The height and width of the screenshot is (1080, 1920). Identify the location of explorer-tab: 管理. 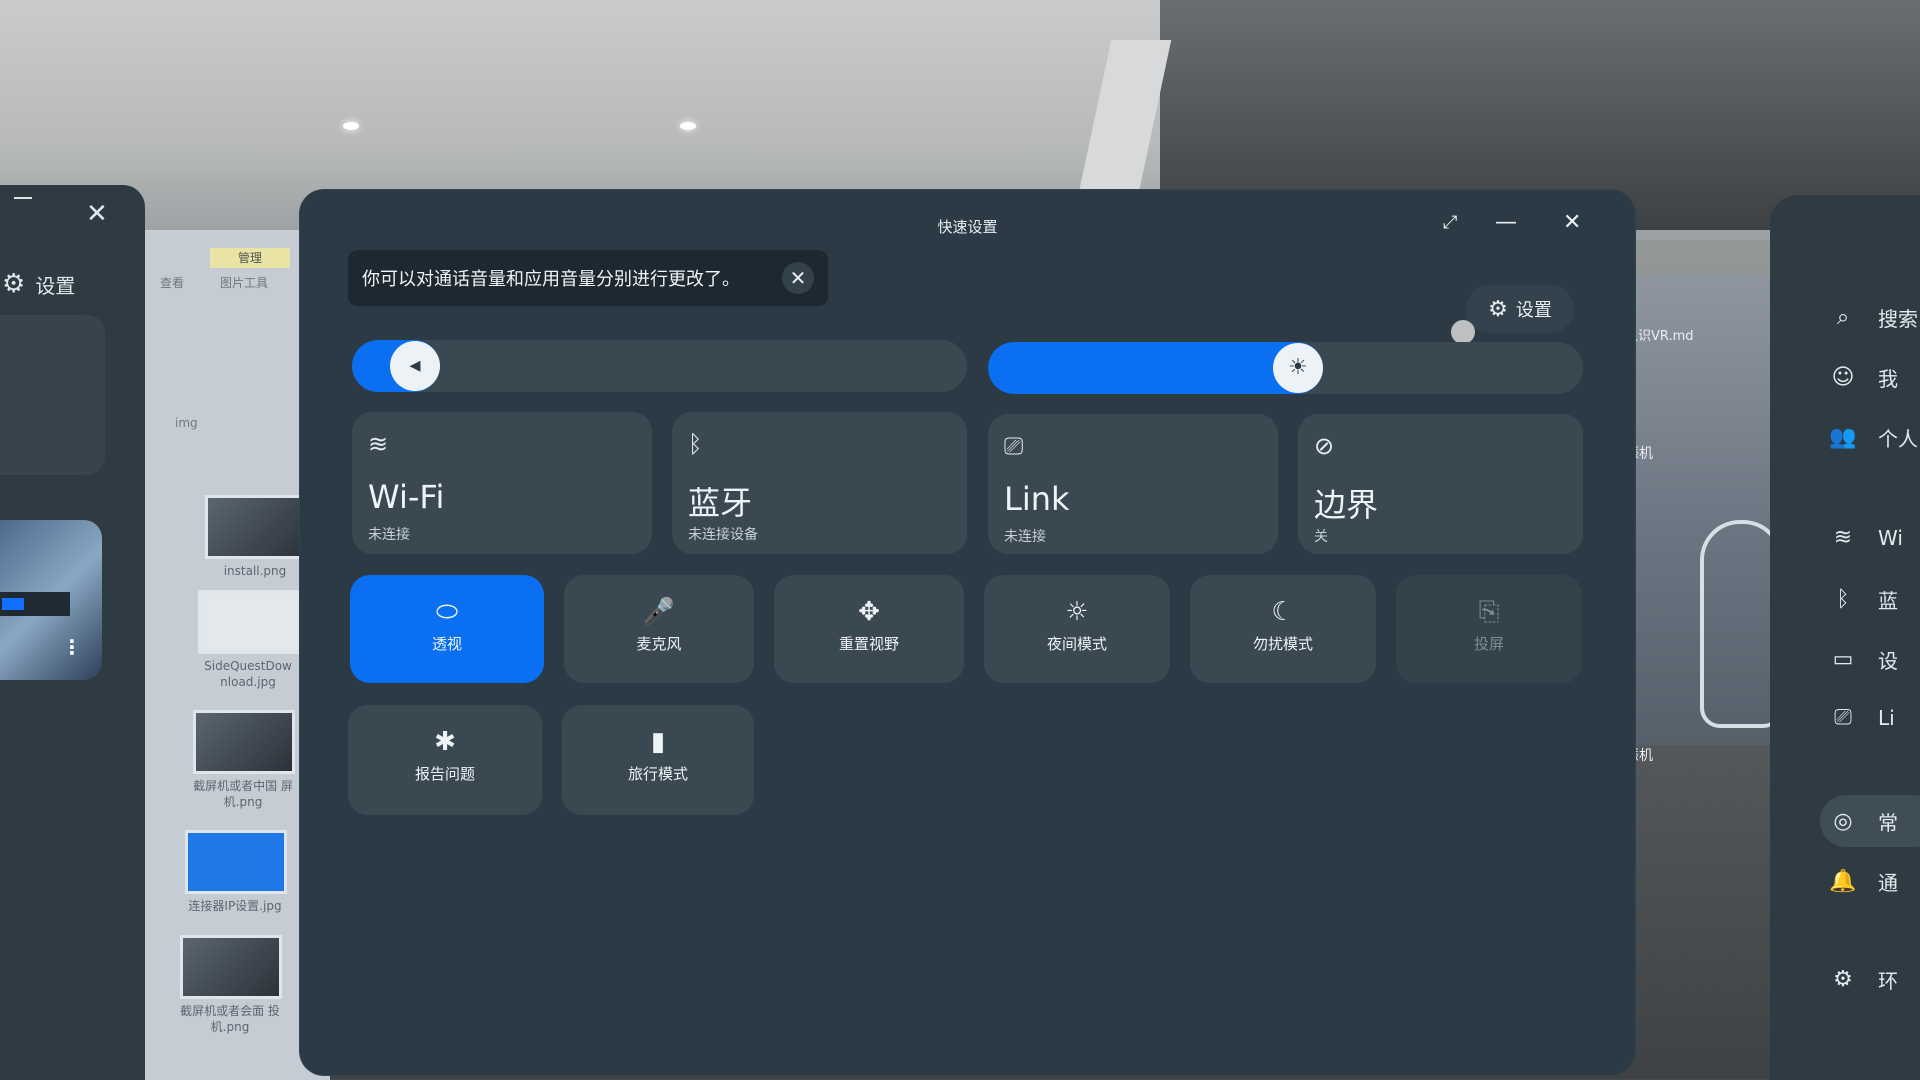
(250, 258).